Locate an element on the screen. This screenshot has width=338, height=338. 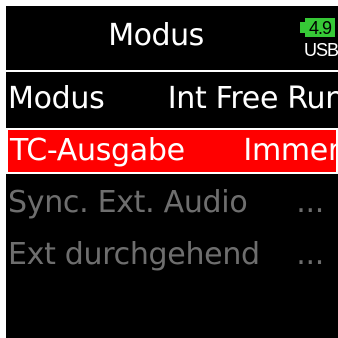
battery-indicator: 4.9 USB is located at coordinates (319, 40).